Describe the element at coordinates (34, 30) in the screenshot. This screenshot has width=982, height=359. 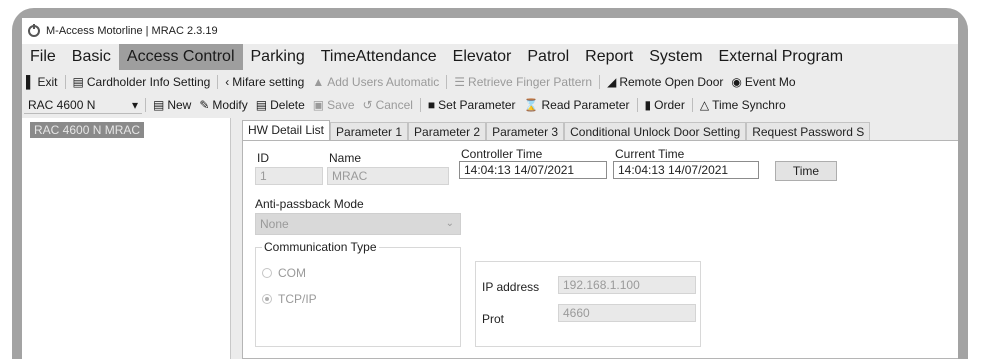
I see `app-power-icon` at that location.